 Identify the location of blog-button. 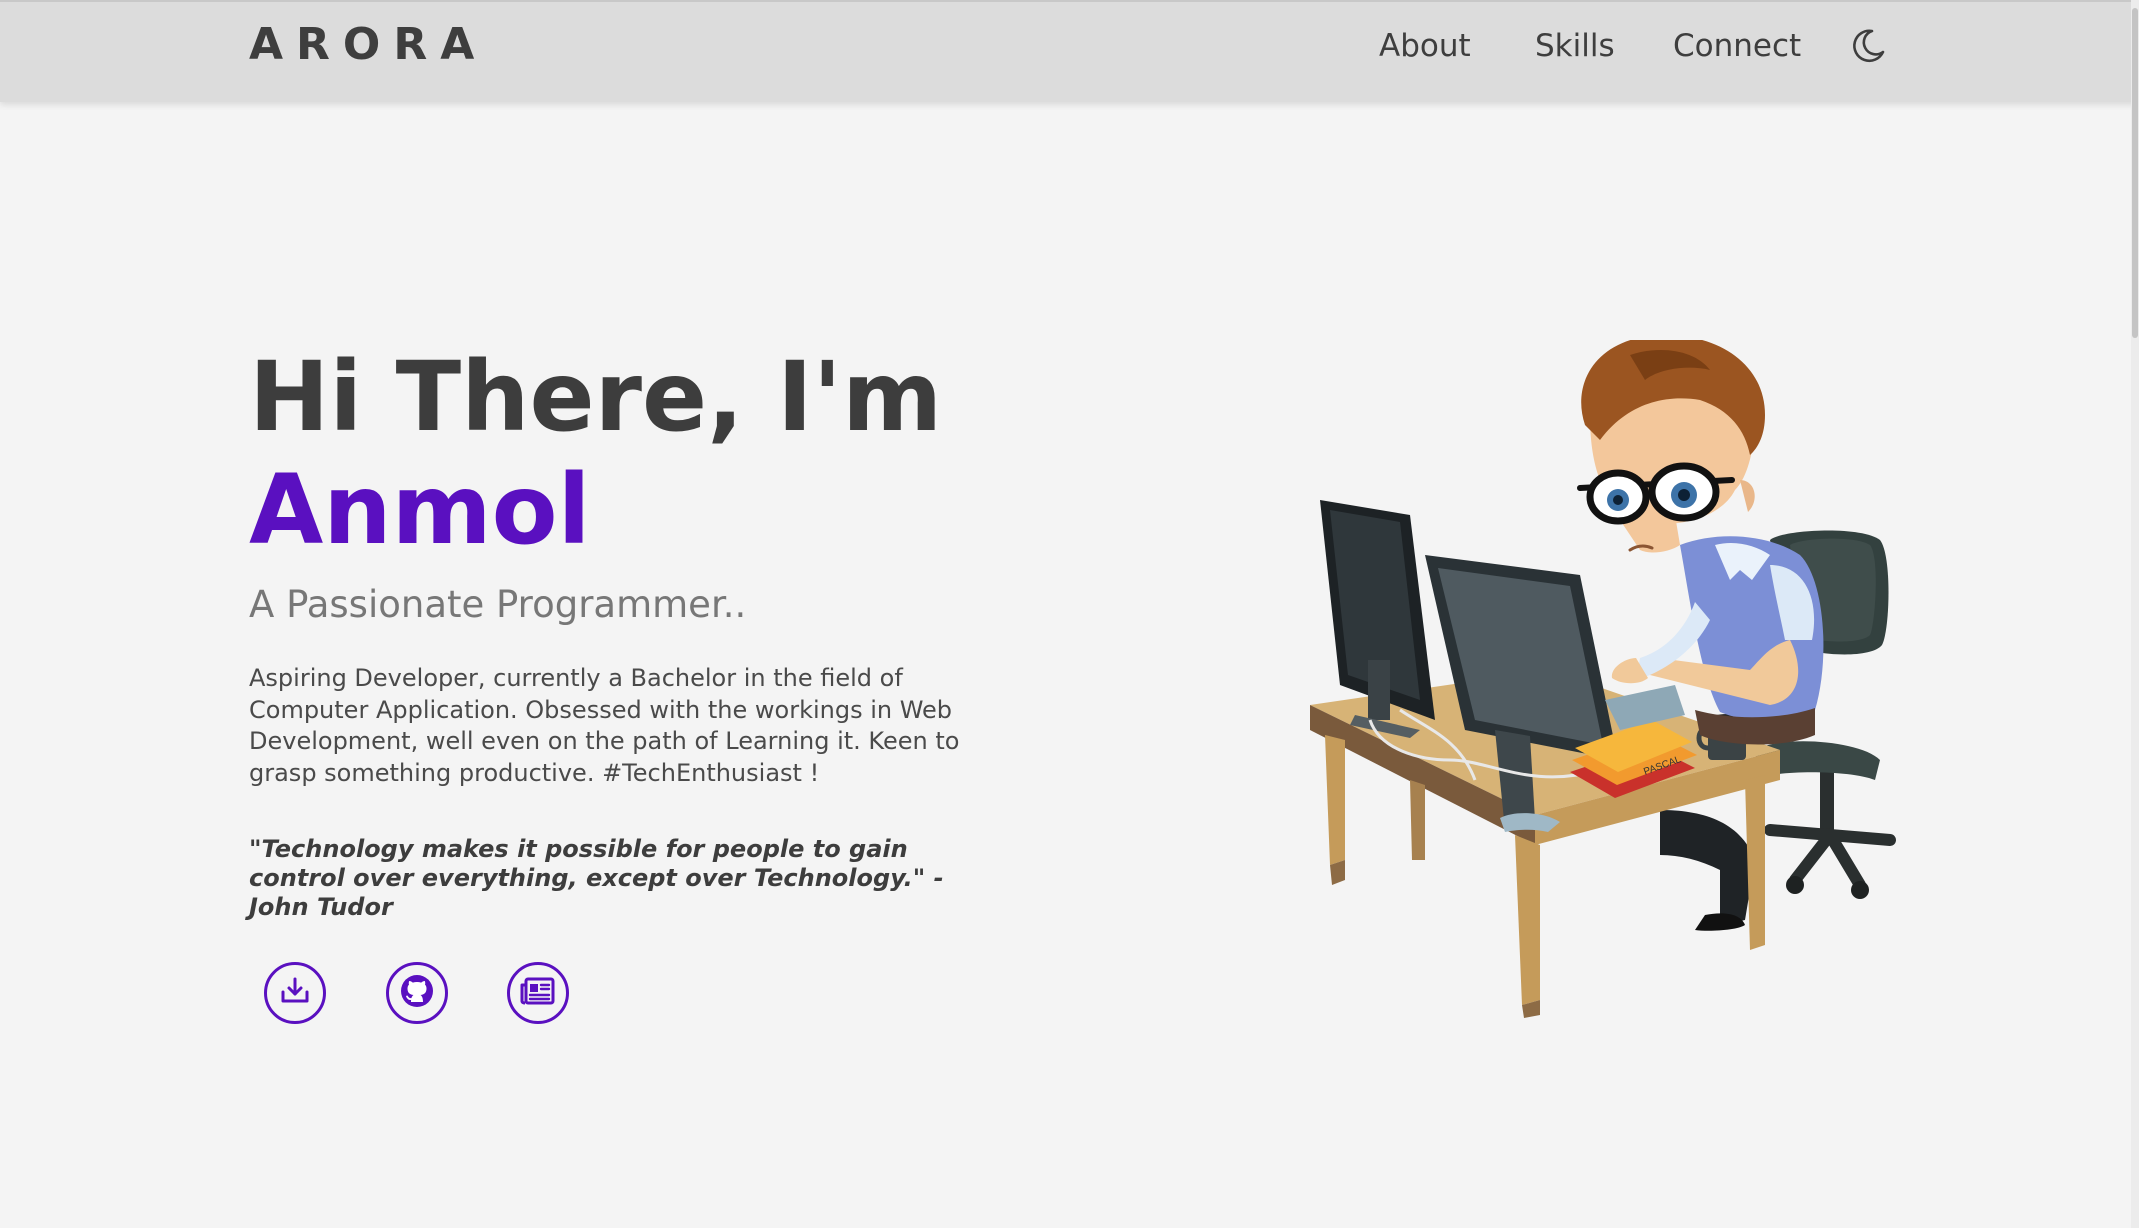
(538, 993).